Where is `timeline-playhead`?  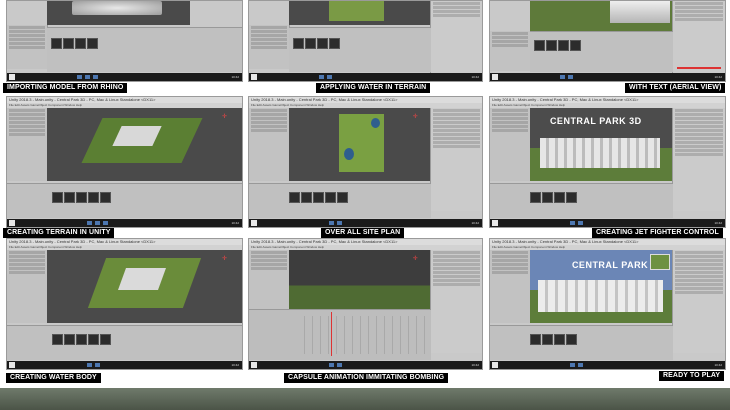 timeline-playhead is located at coordinates (331, 334).